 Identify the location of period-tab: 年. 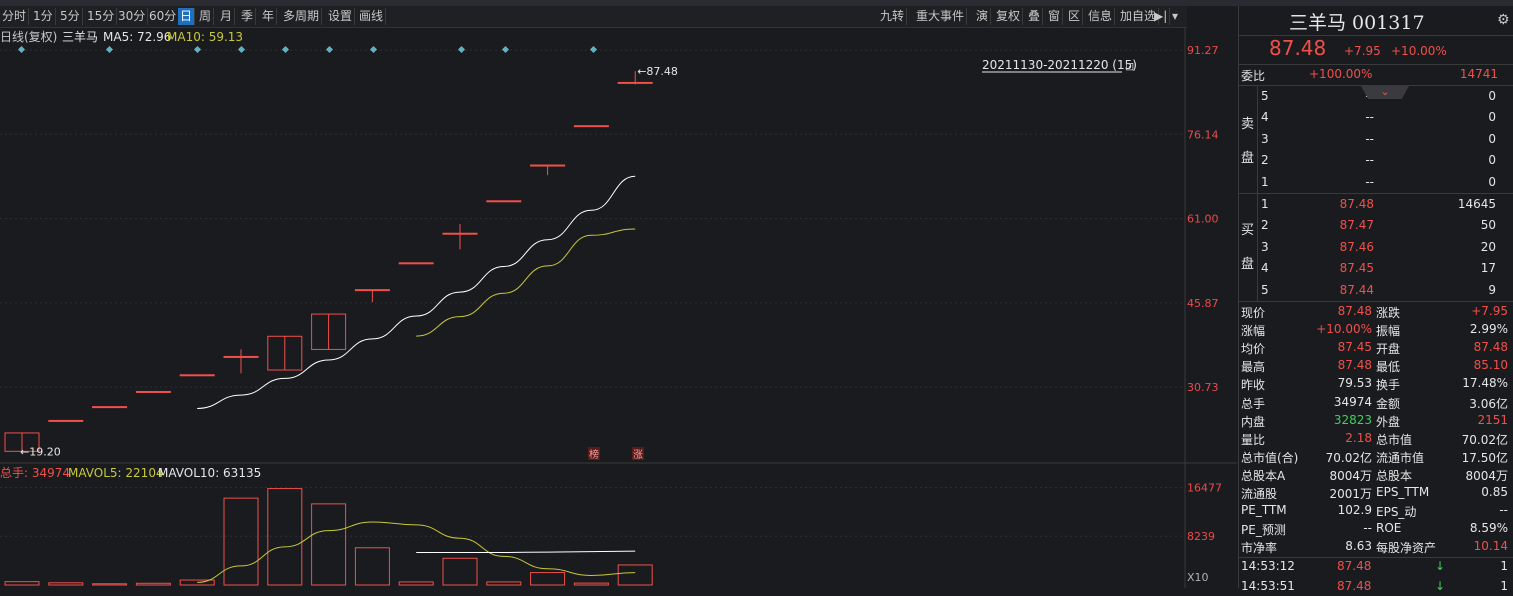
(269, 16).